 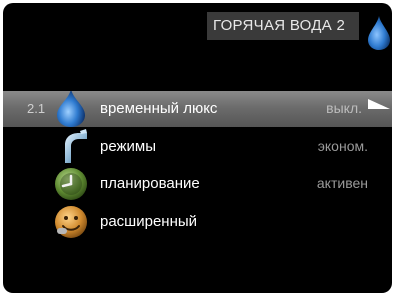 I want to click on clock-icon, so click(x=71, y=184).